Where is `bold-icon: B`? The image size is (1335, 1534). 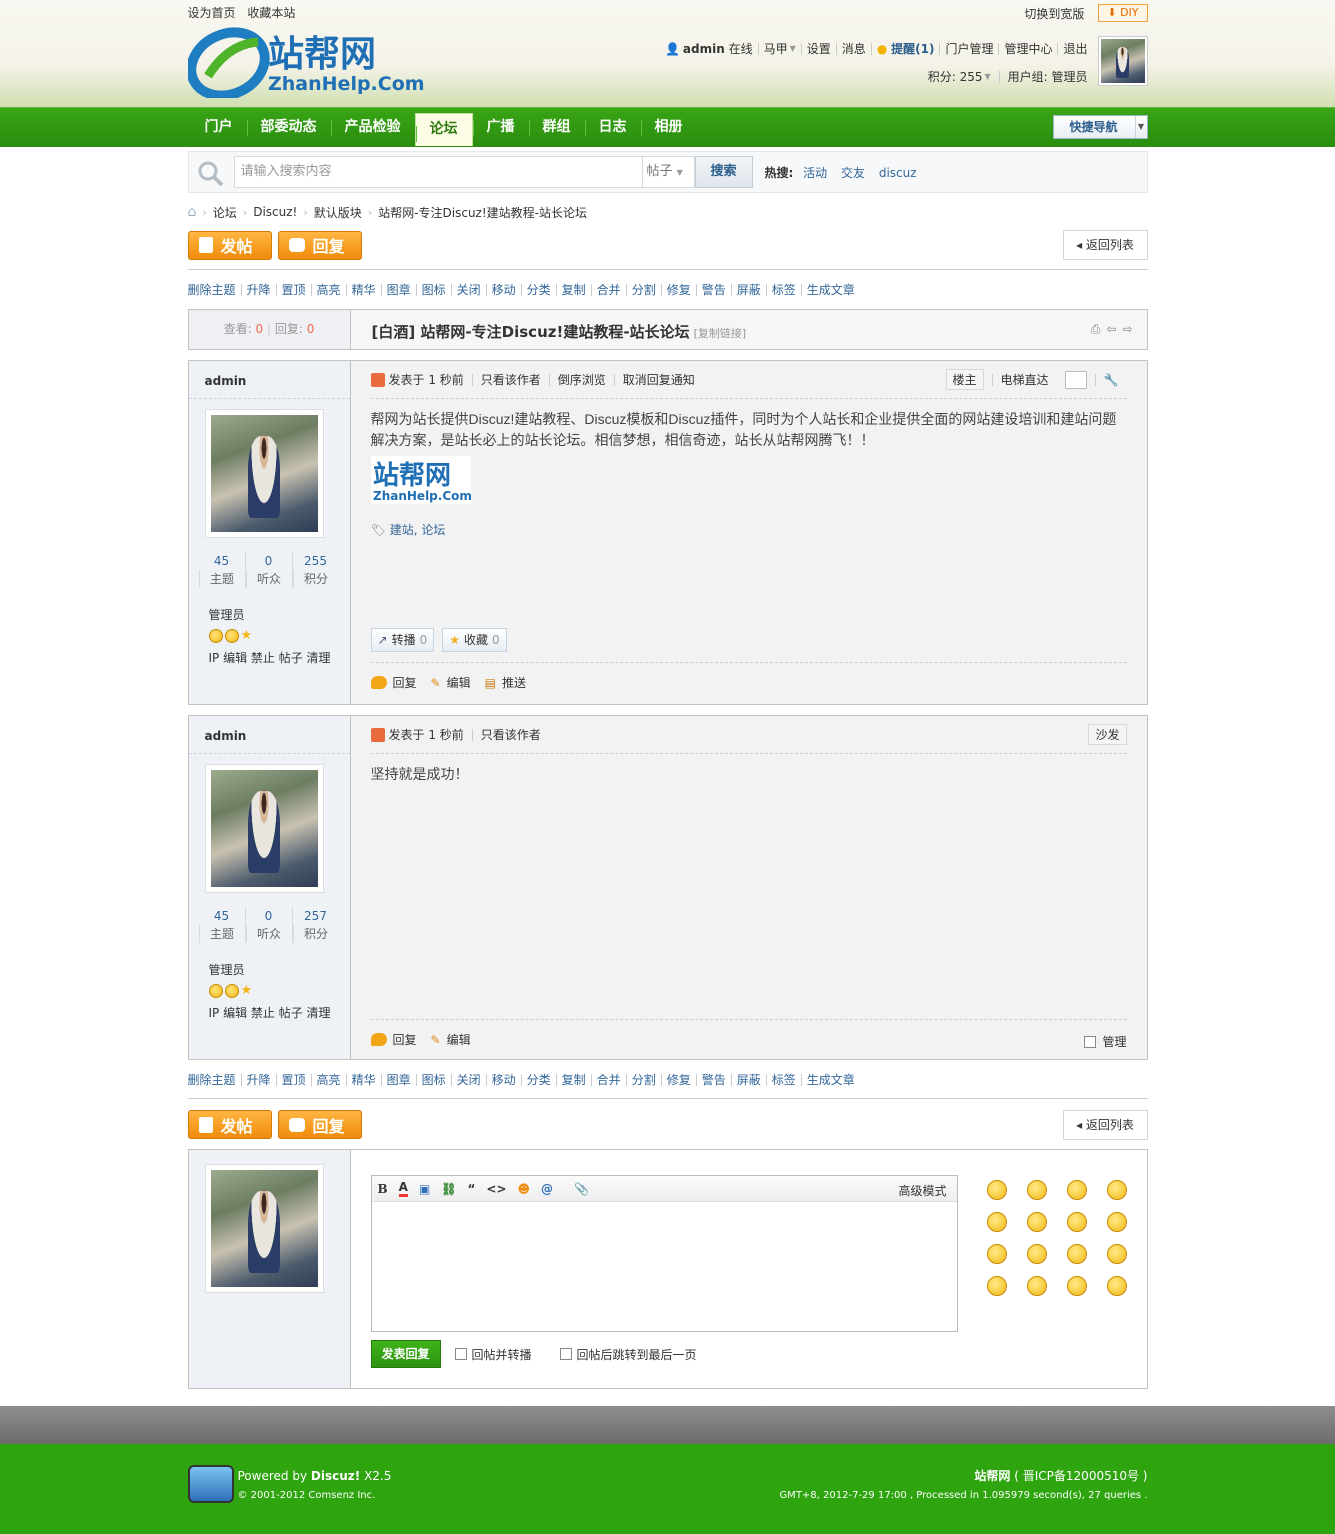 bold-icon: B is located at coordinates (383, 1189).